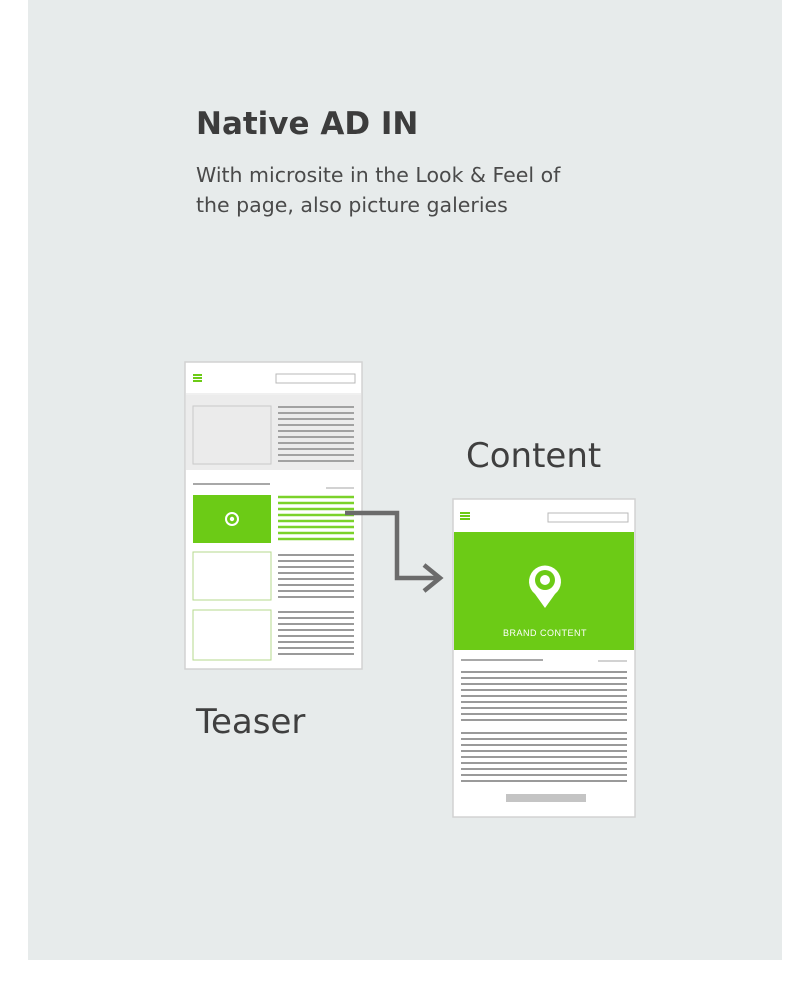 Image resolution: width=793 pixels, height=987 pixels. I want to click on teaser-phone-mockup, so click(273, 515).